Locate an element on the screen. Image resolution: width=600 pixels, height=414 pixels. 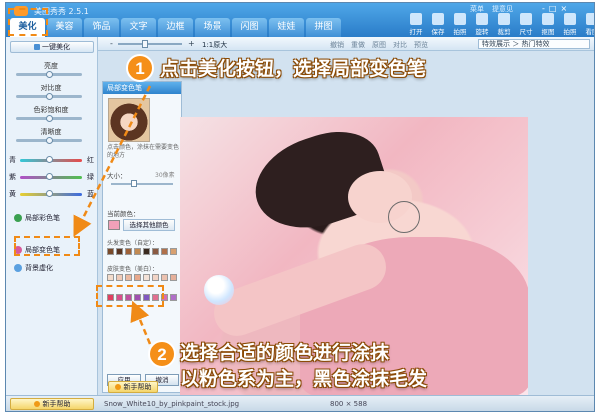
hair-swatches is located at coordinates (142, 251).